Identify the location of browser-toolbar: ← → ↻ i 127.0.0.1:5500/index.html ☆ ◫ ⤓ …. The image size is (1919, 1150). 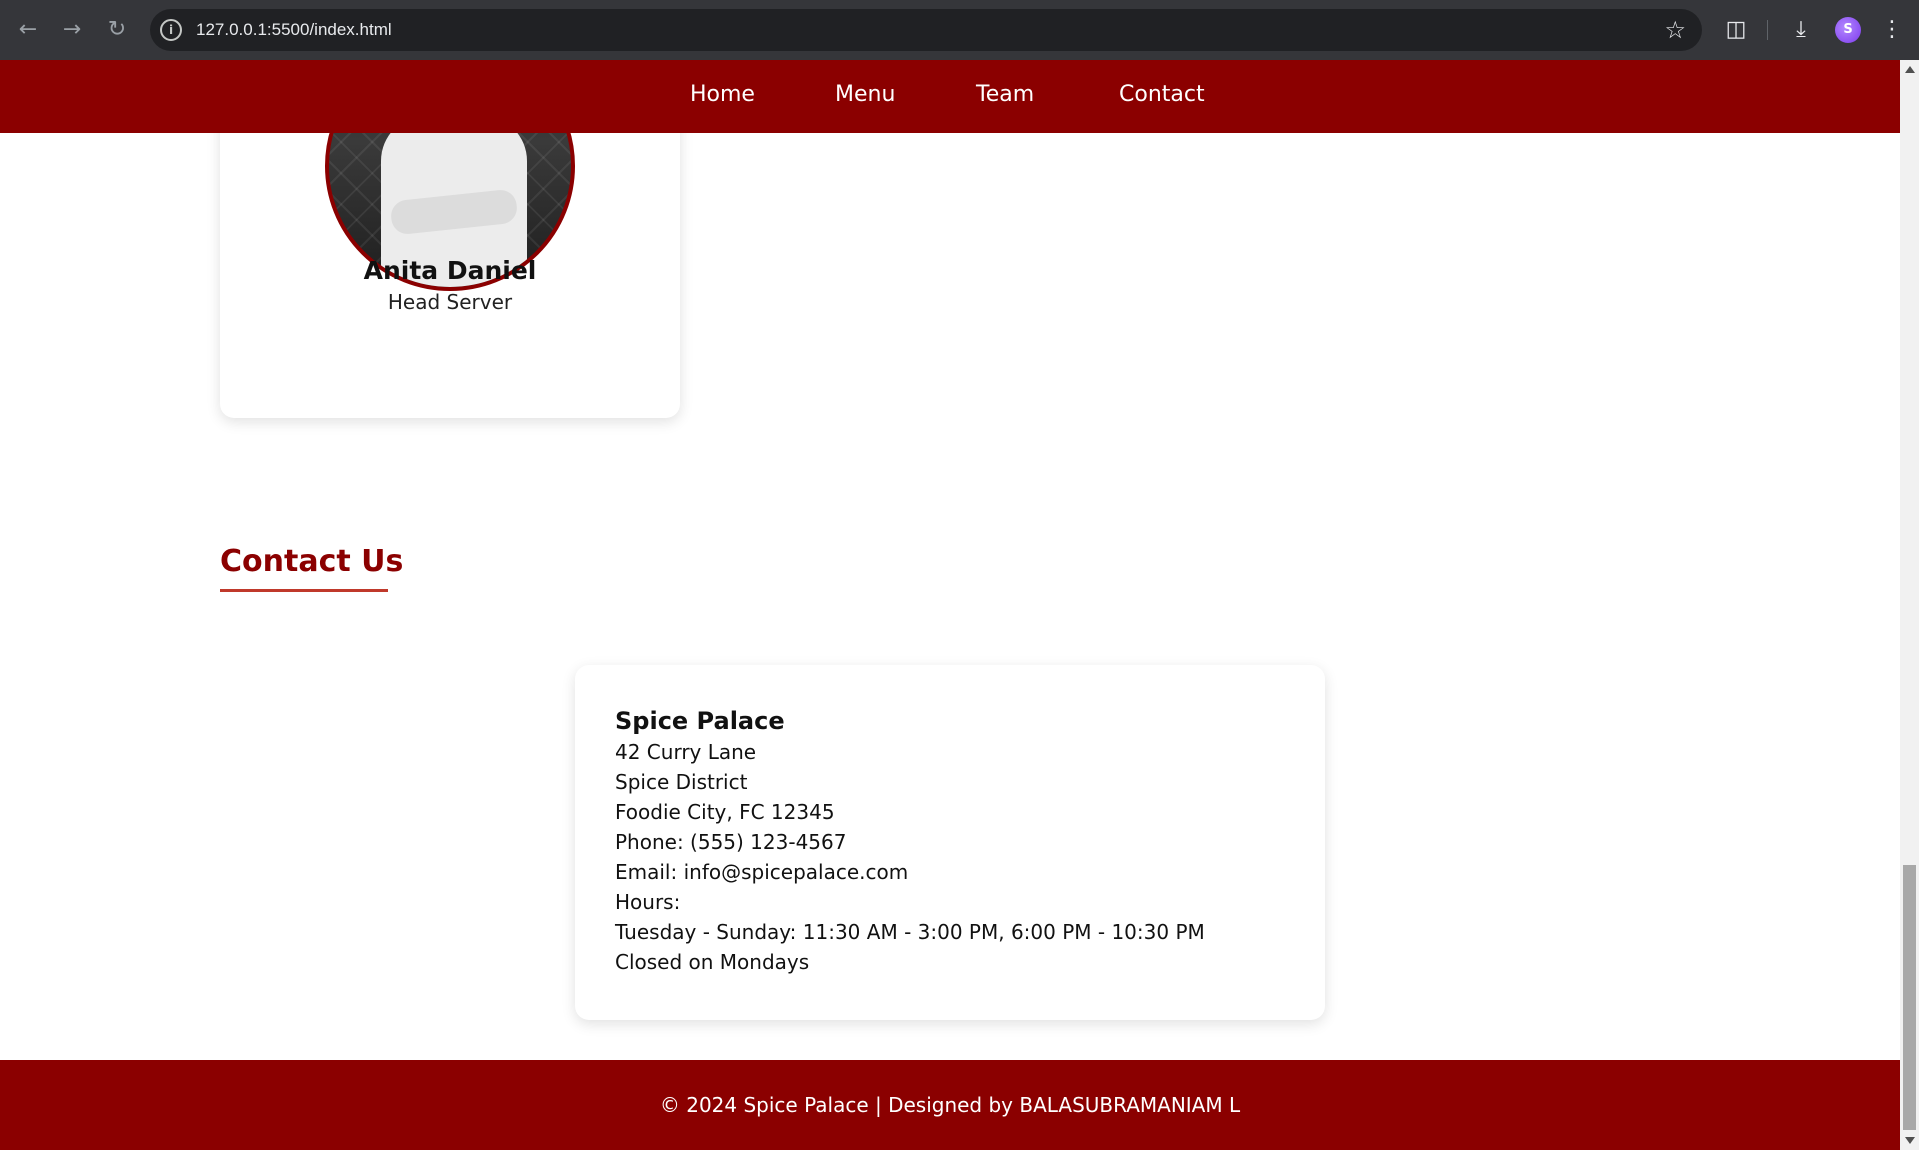
(959, 30).